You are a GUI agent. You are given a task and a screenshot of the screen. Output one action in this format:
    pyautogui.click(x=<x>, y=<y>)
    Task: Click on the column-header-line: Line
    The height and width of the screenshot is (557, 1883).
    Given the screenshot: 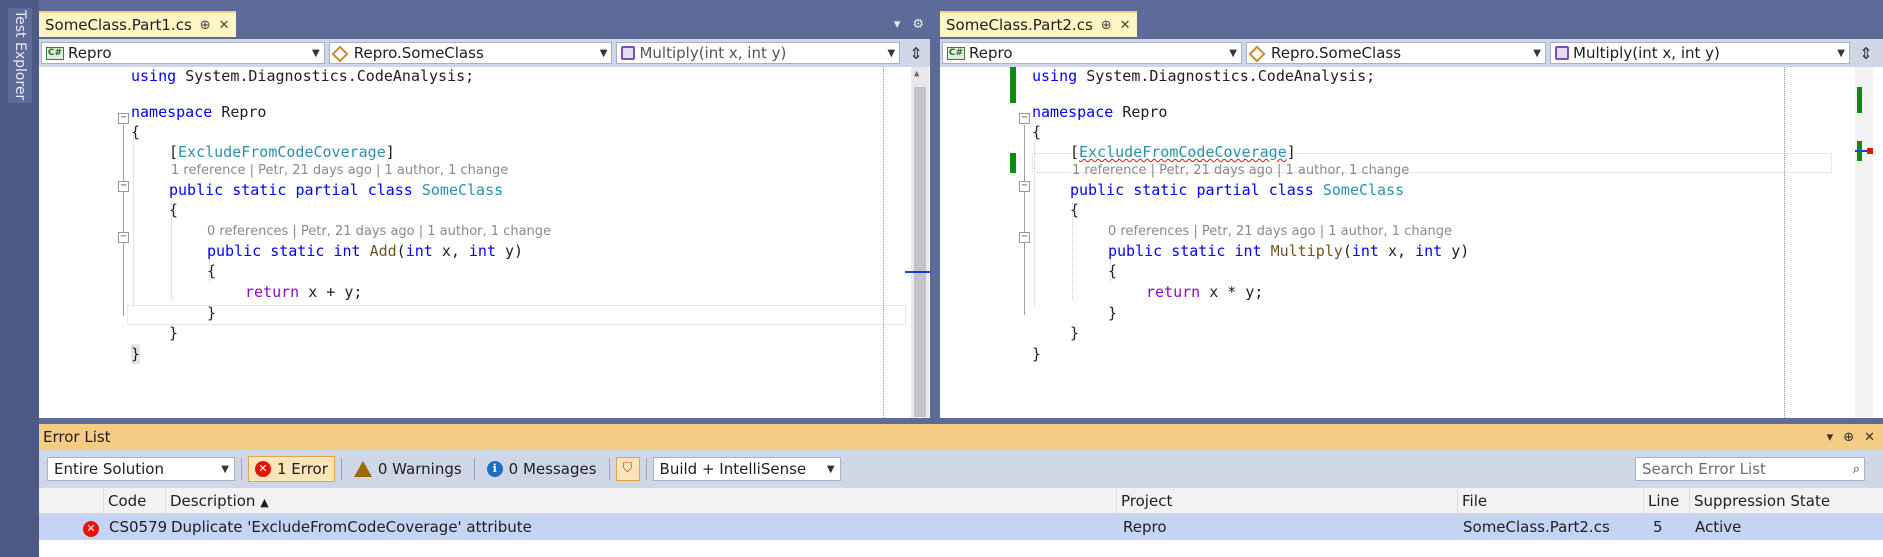 What is the action you would take?
    pyautogui.click(x=1666, y=501)
    